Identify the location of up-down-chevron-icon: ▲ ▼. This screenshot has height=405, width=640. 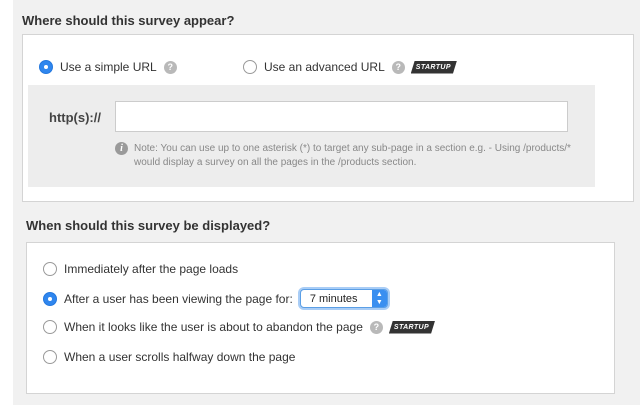
(379, 298).